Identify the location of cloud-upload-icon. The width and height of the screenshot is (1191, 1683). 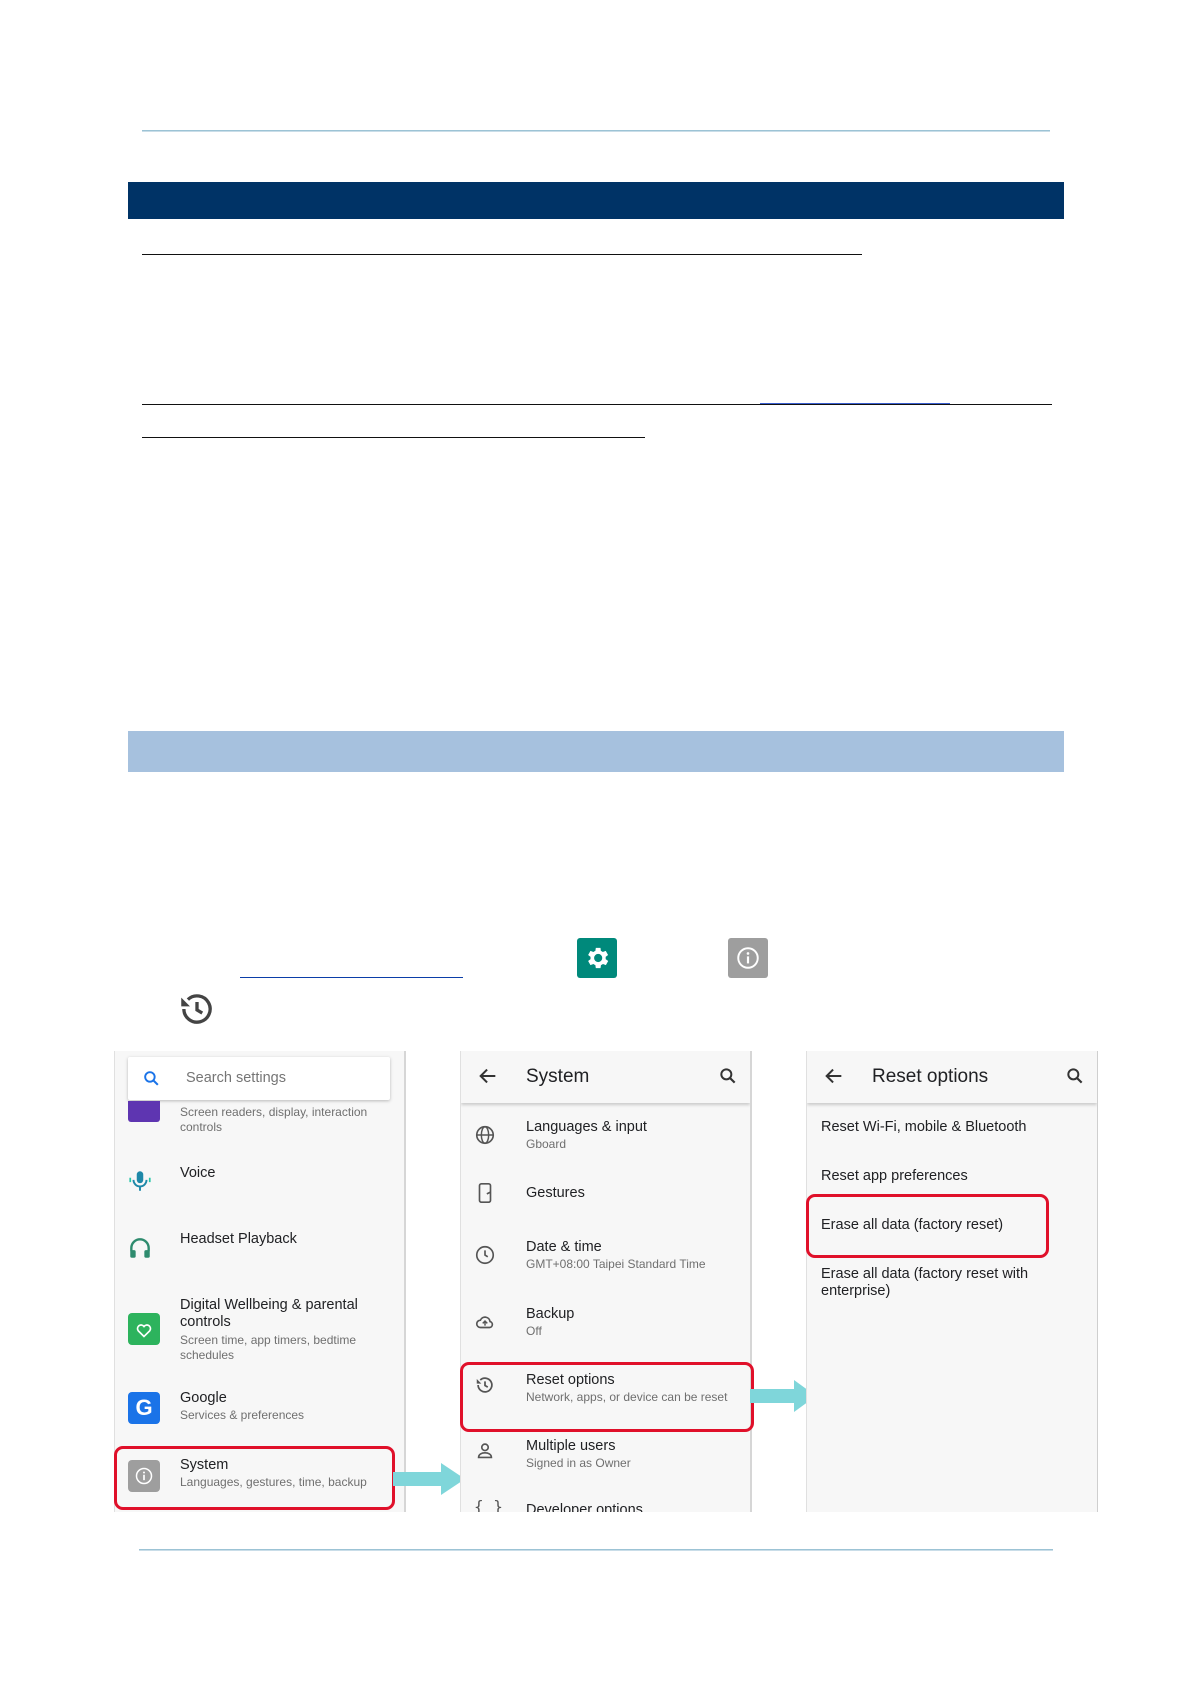
(484, 1322).